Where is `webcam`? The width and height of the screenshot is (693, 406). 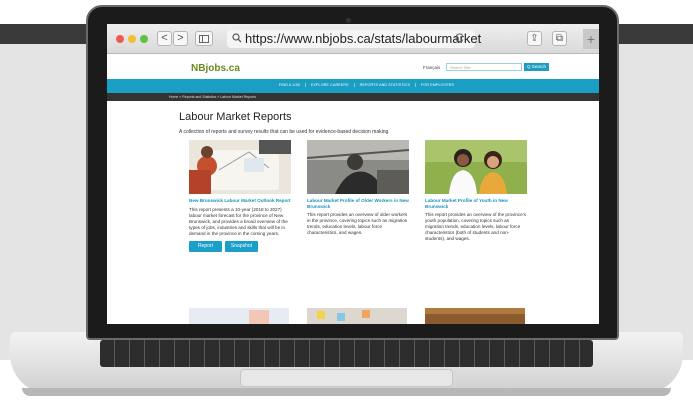
webcam is located at coordinates (348, 20).